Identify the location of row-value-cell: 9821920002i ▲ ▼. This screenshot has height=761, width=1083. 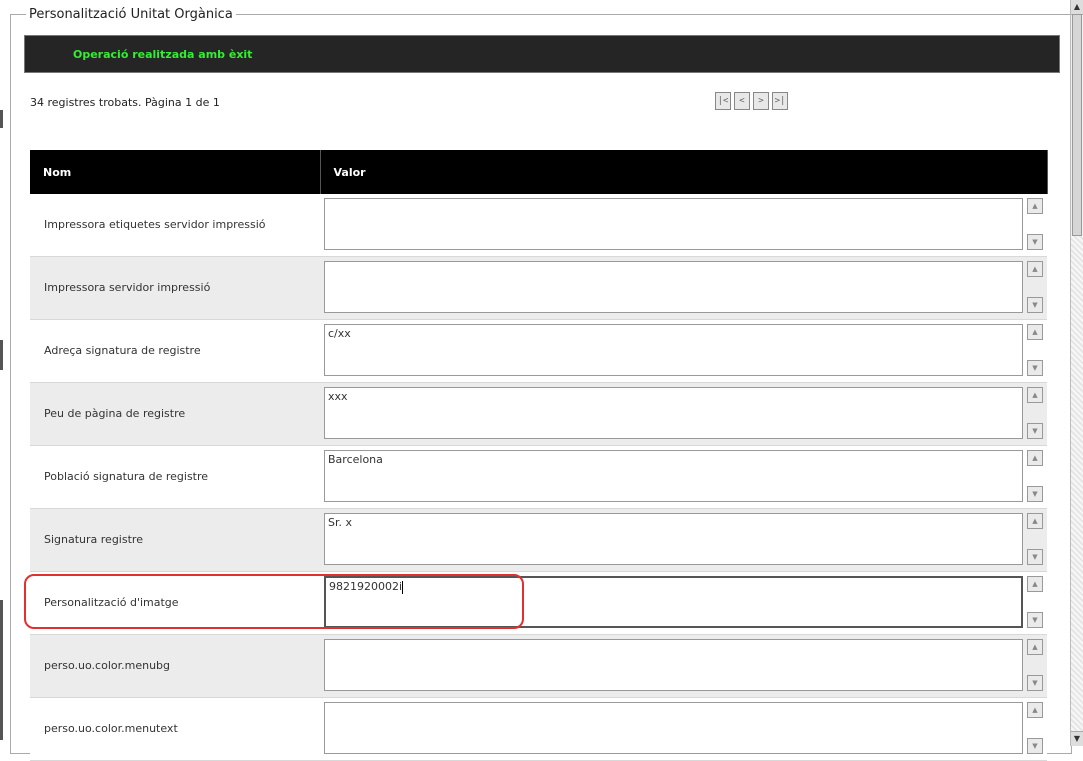
(683, 603).